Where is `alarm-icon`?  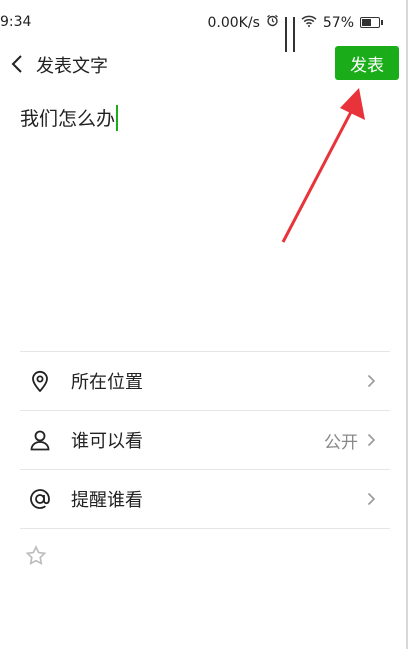 alarm-icon is located at coordinates (272, 22).